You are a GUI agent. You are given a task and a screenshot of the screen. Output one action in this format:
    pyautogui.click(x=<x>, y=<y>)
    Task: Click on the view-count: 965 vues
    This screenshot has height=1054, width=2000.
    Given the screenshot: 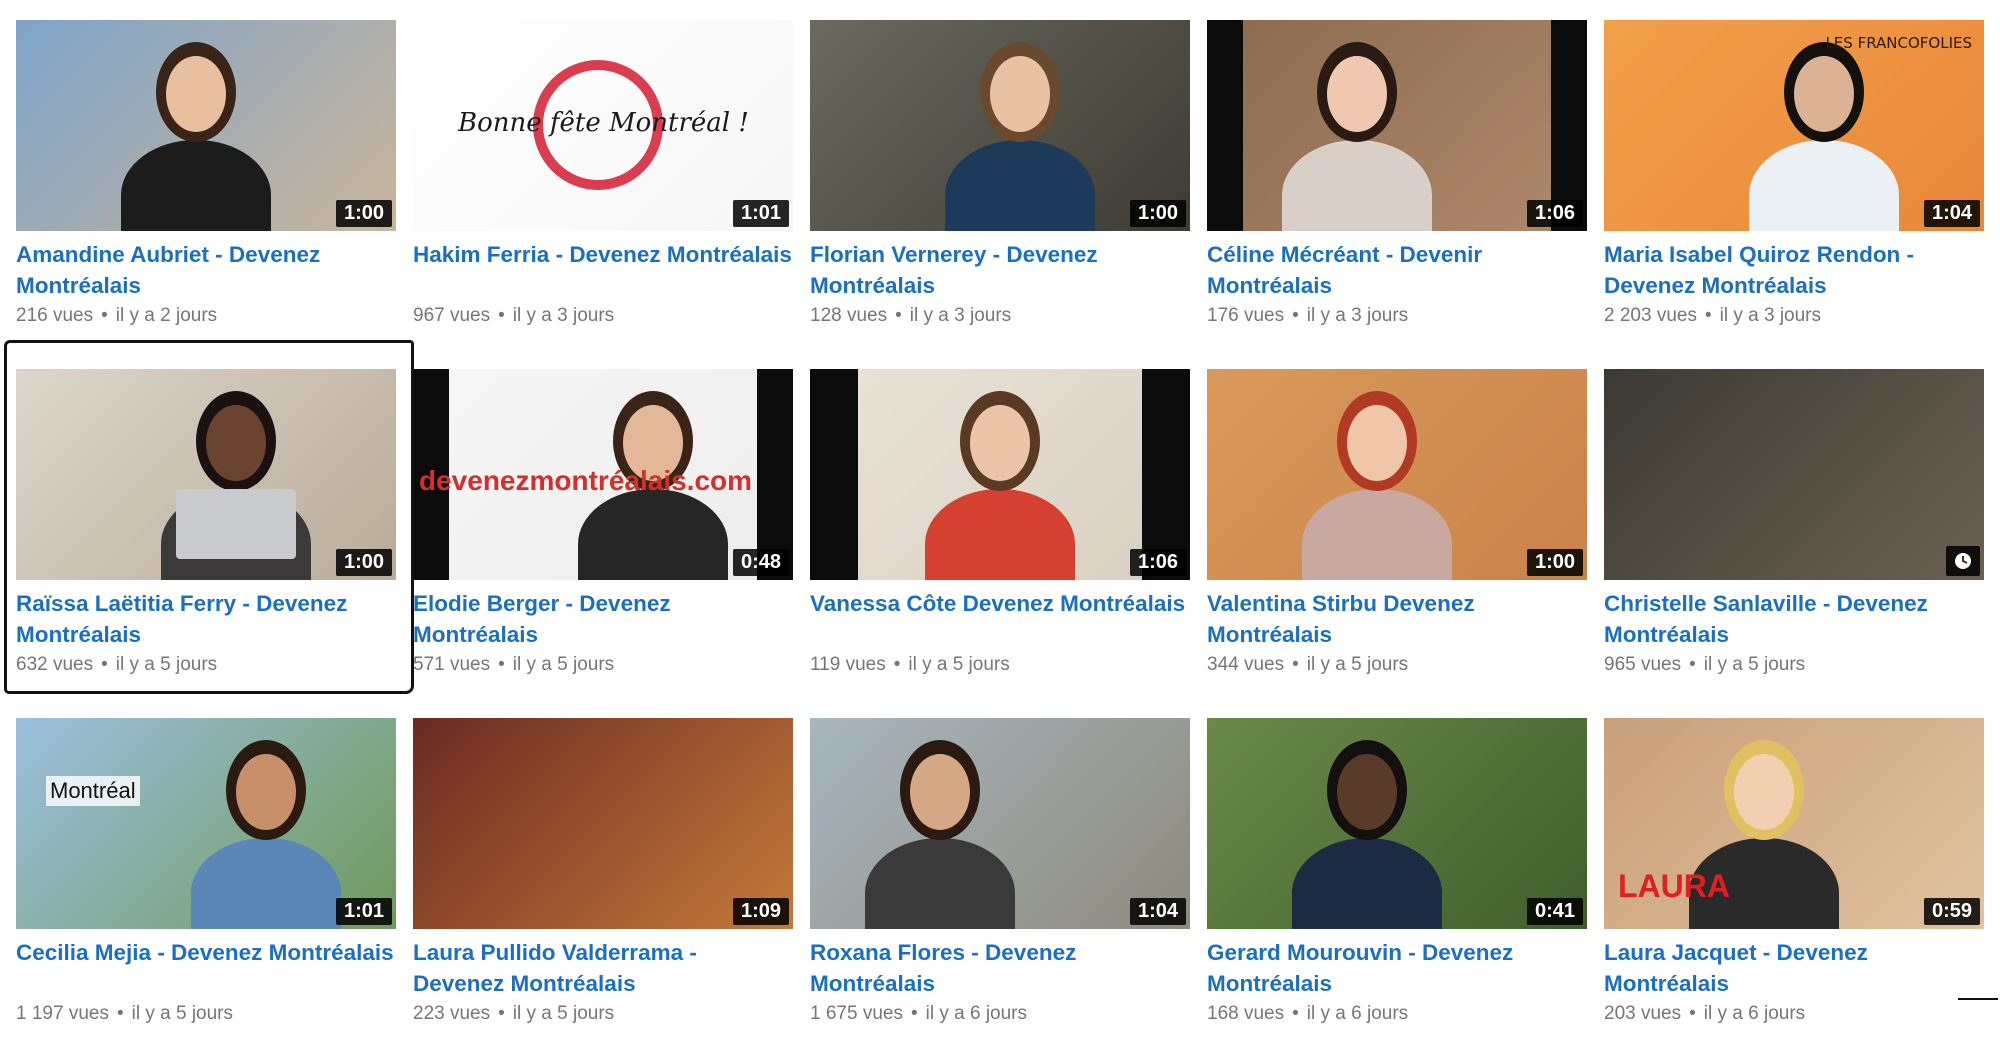 What is the action you would take?
    pyautogui.click(x=1643, y=664)
    